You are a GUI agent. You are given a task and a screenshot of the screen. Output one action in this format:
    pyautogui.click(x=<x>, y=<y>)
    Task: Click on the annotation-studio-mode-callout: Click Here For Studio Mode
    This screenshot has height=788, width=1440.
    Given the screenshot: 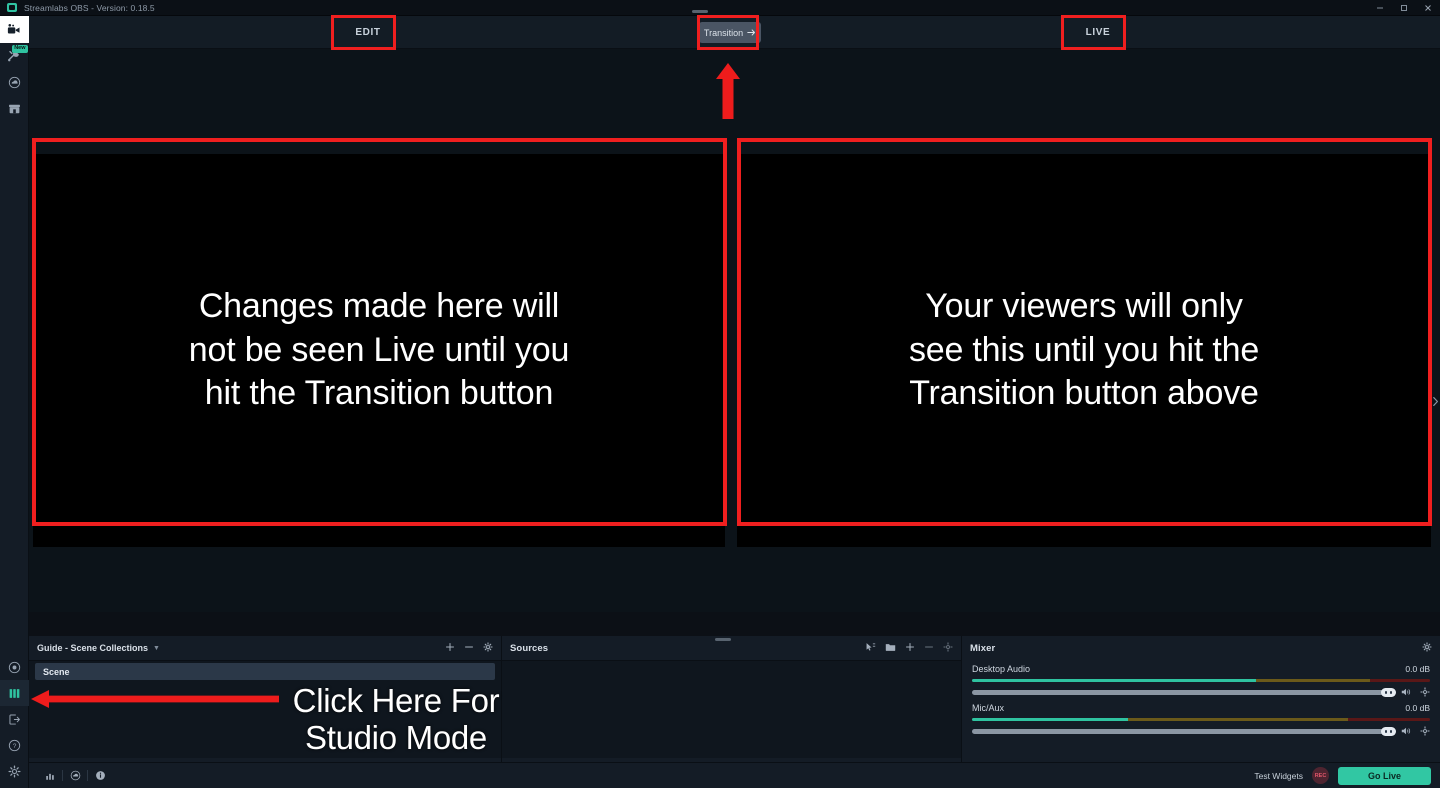 What is the action you would take?
    pyautogui.click(x=396, y=719)
    